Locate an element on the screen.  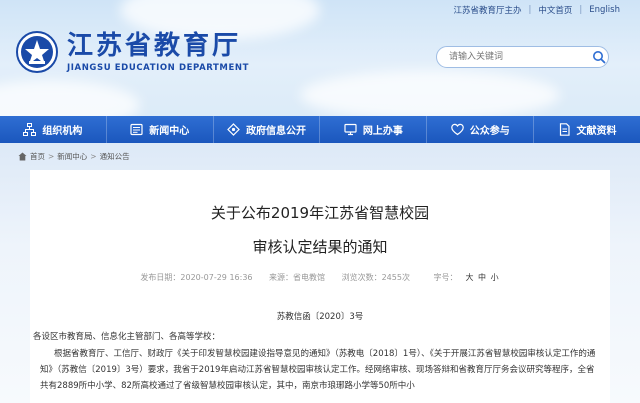
font-size-control: 字号： 大 中 小 is located at coordinates (463, 277).